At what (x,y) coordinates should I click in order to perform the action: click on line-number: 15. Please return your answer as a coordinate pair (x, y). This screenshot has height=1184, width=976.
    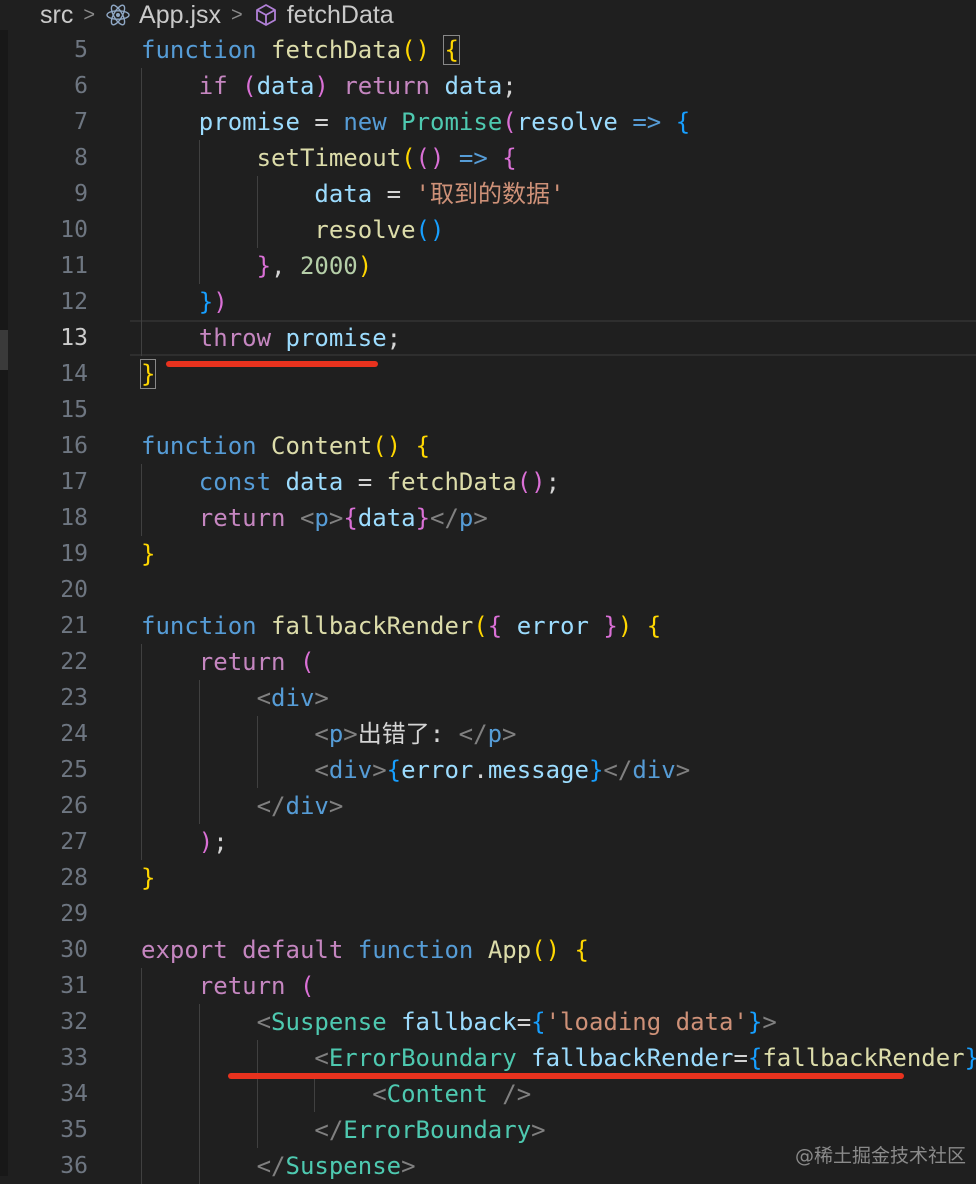
    Looking at the image, I should click on (74, 410).